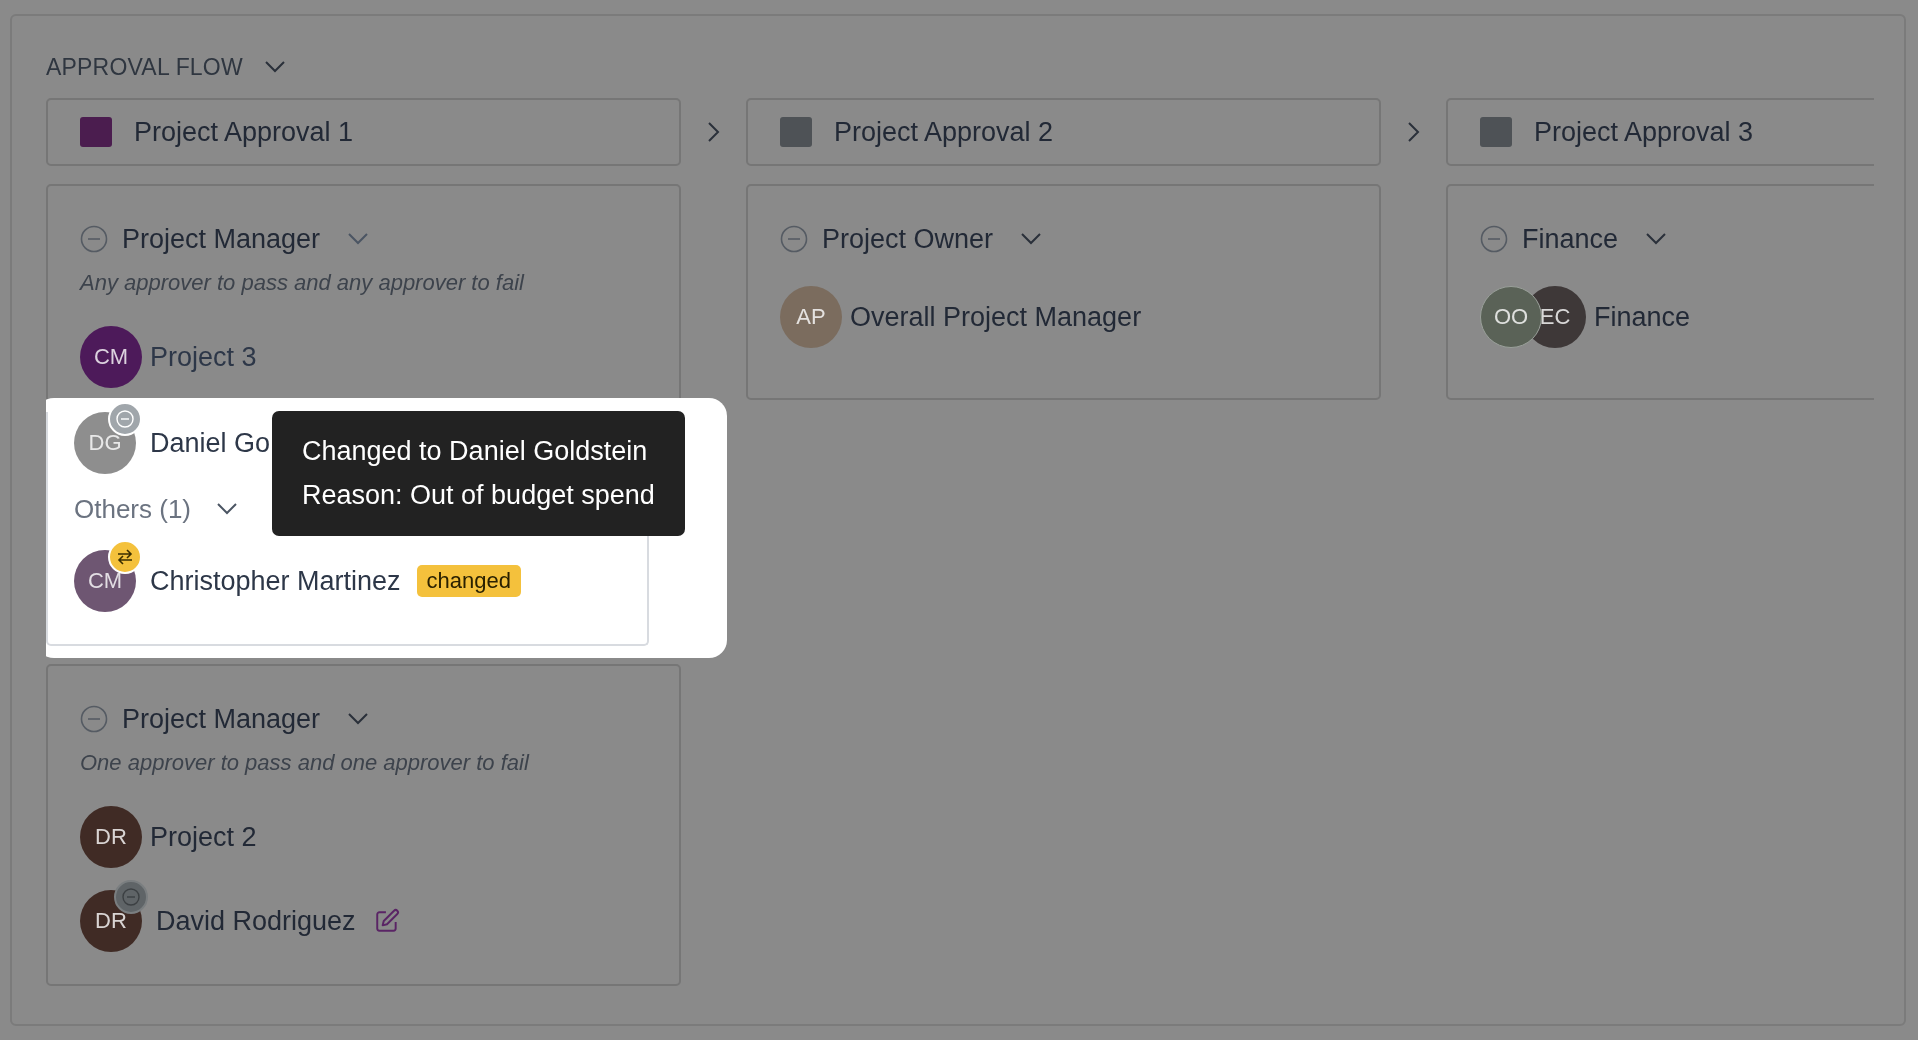  I want to click on edit-icon, so click(386, 921).